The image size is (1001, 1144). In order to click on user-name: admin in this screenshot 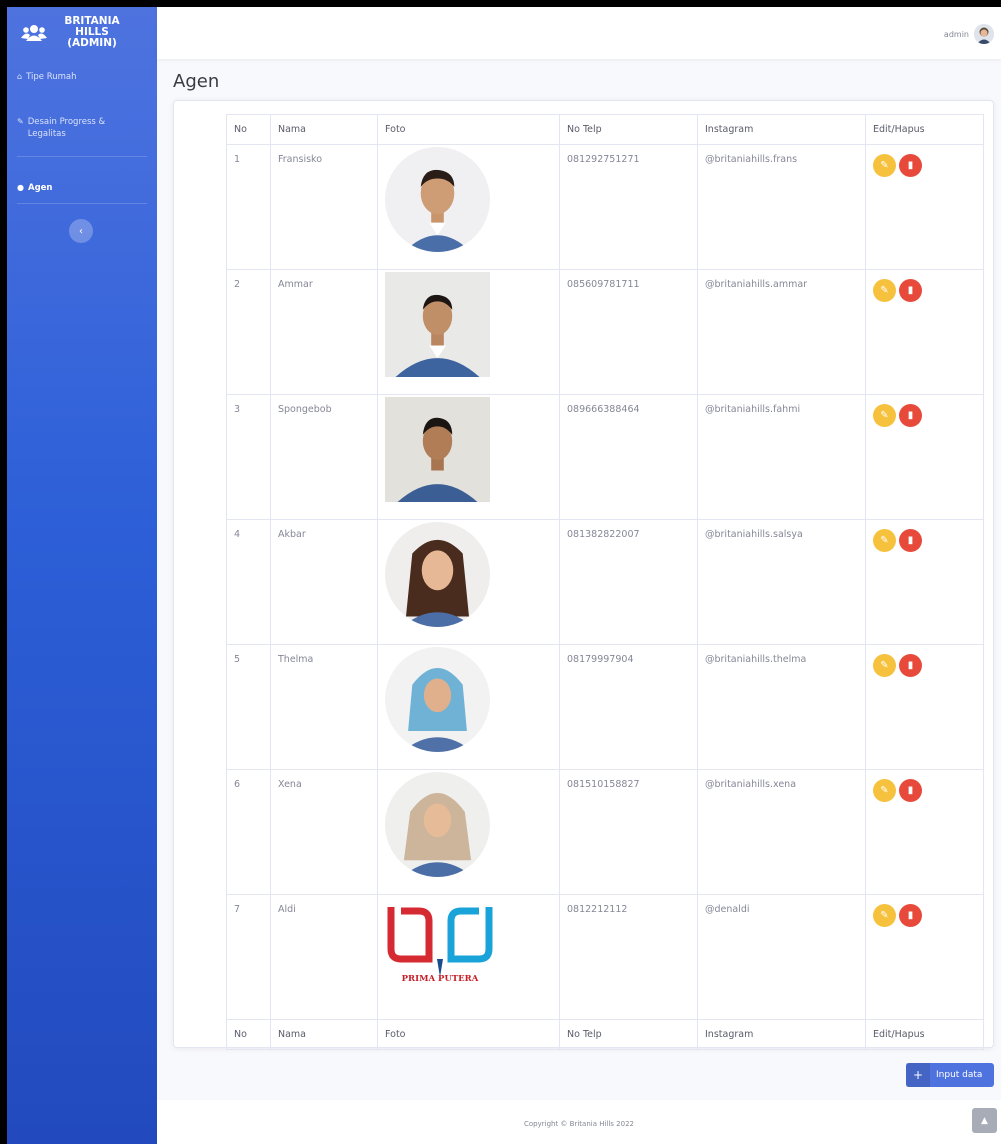, I will do `click(956, 34)`.